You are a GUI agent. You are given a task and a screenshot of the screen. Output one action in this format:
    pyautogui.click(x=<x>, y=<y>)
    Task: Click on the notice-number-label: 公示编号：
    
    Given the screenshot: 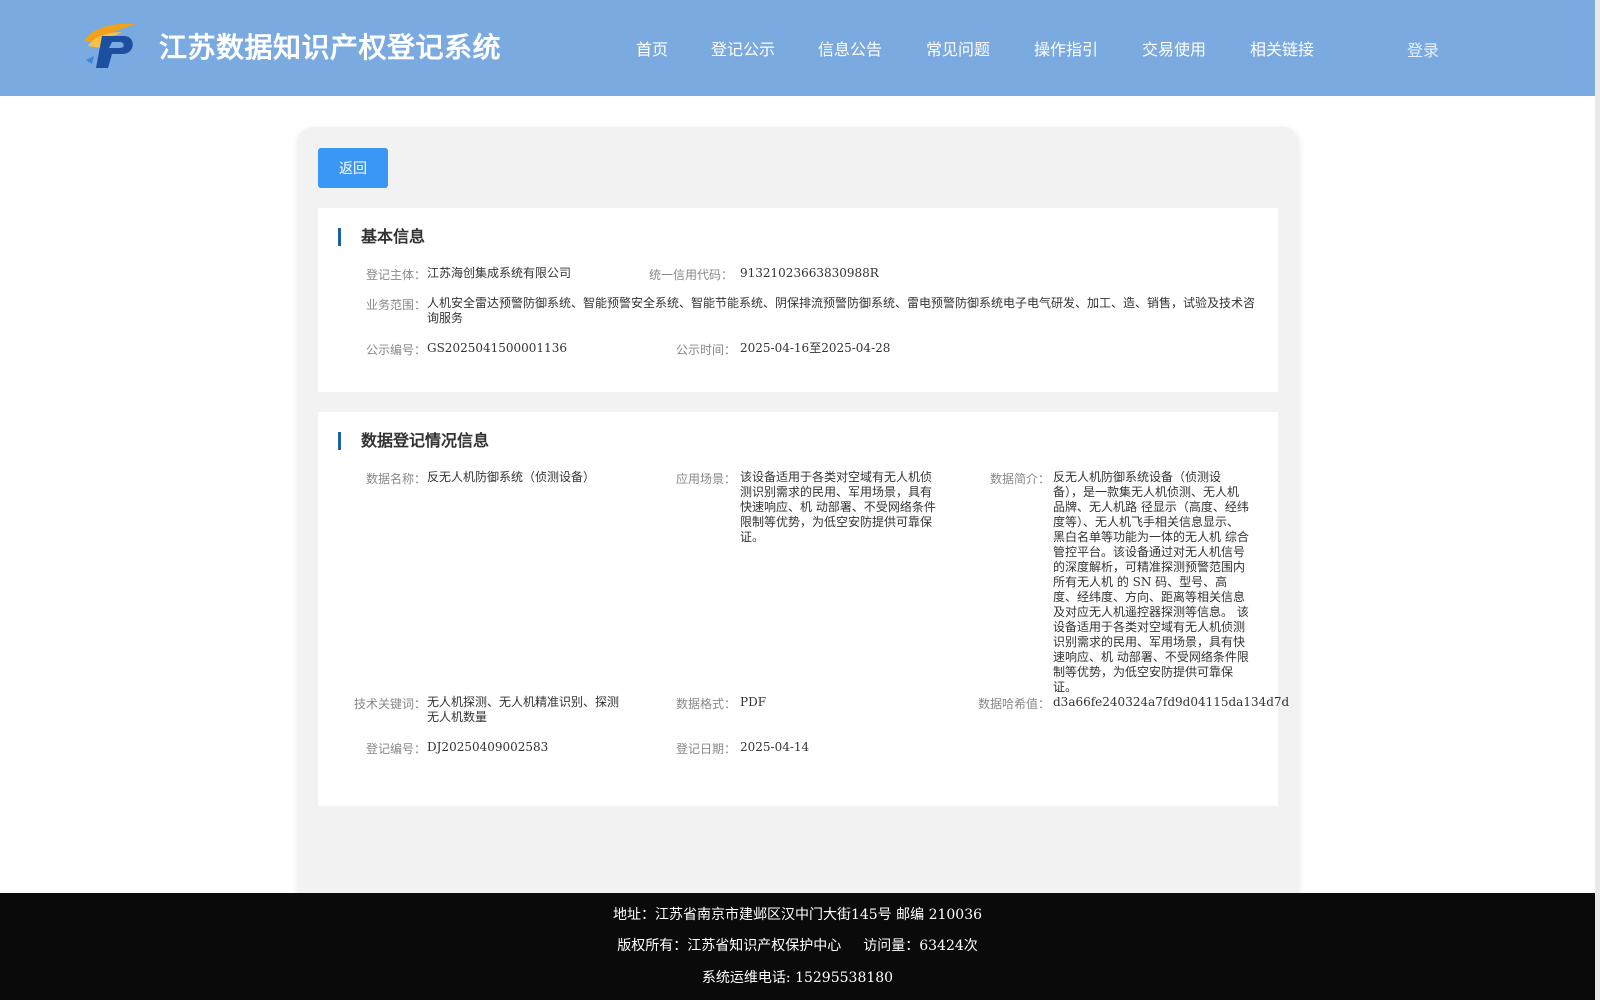 What is the action you would take?
    pyautogui.click(x=395, y=350)
    